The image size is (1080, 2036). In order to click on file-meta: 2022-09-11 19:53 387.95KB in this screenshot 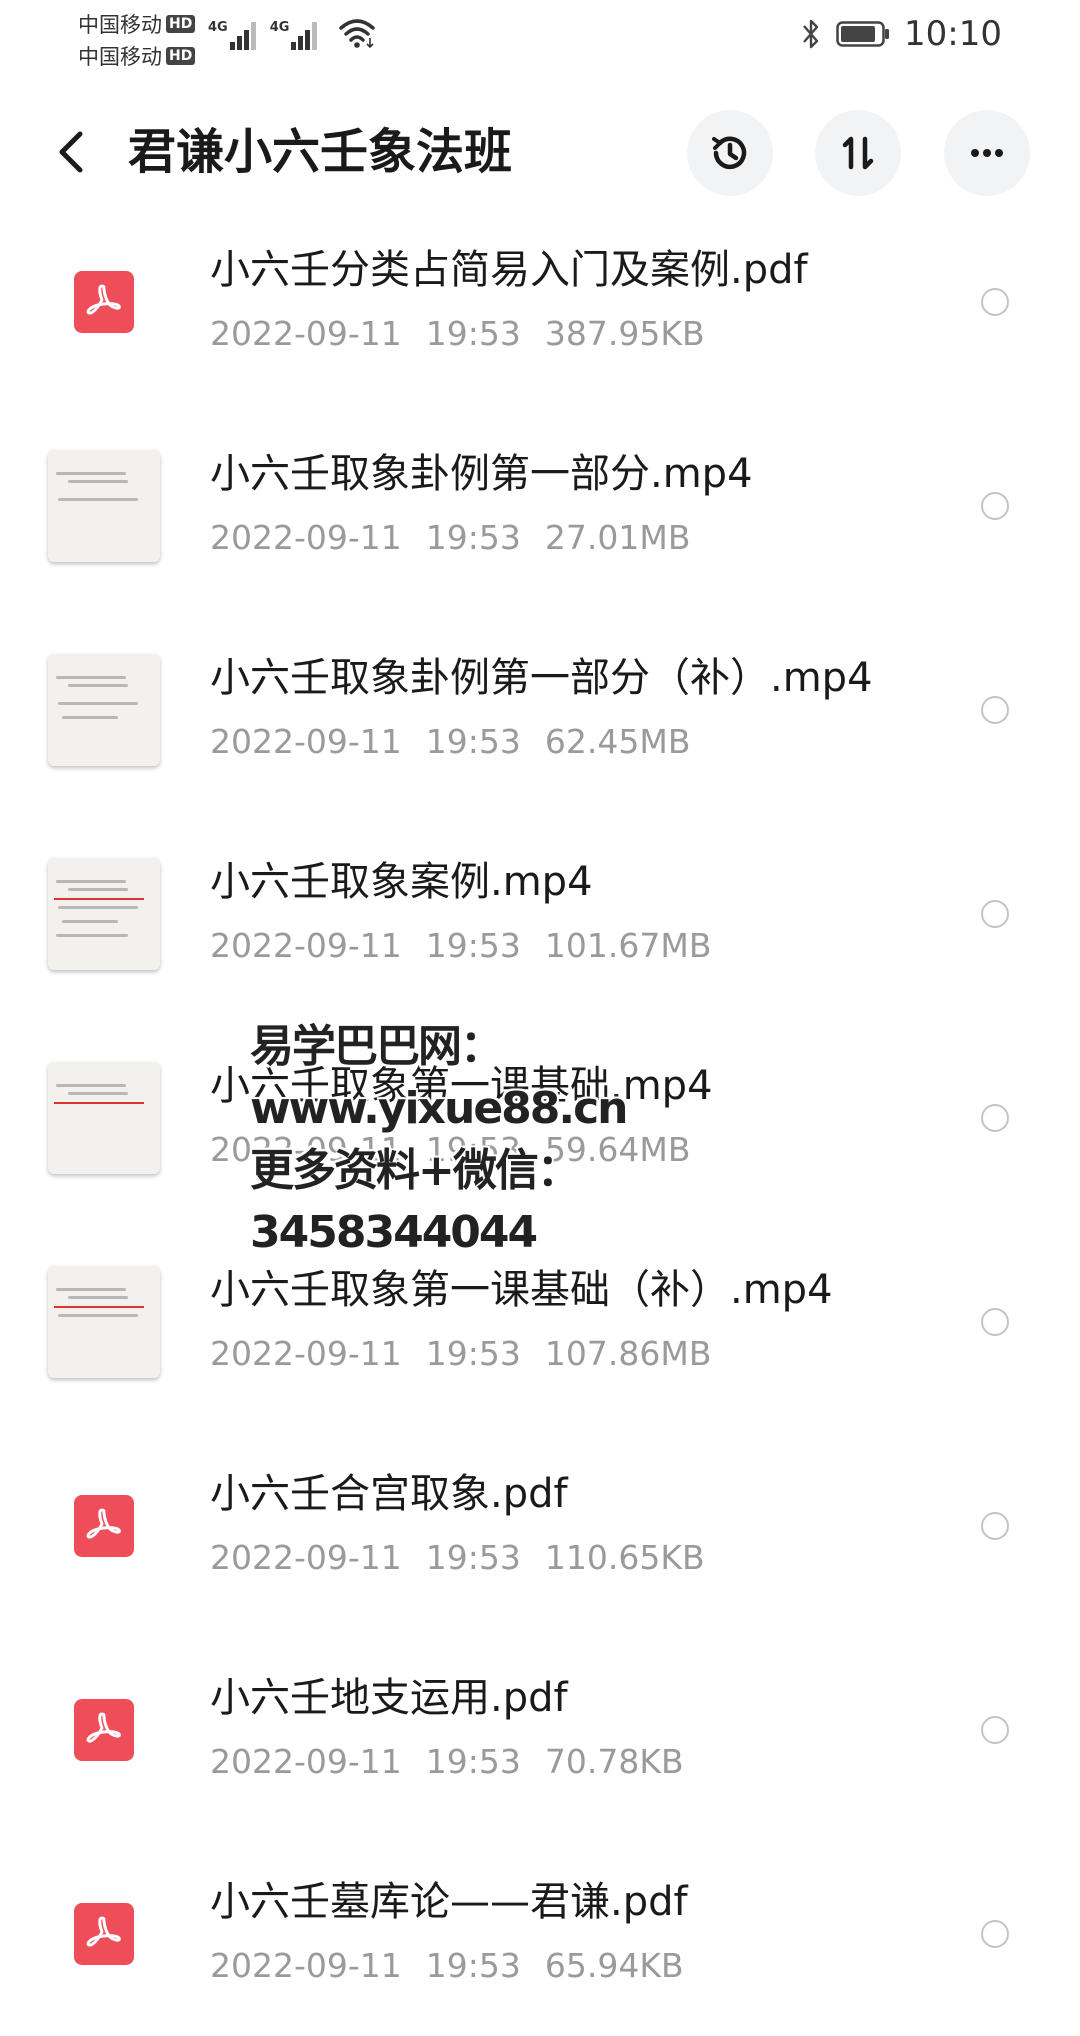, I will do `click(469, 334)`.